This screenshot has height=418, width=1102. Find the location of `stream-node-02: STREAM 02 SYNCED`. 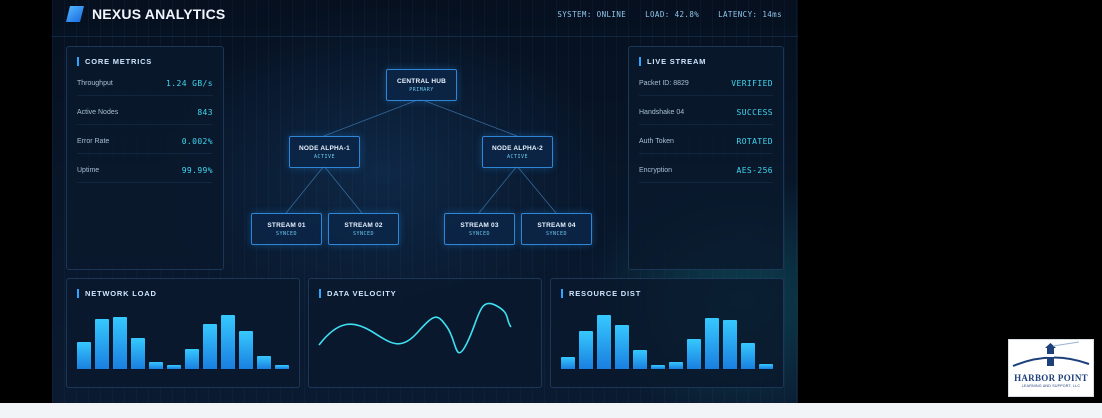

stream-node-02: STREAM 02 SYNCED is located at coordinates (363, 229).